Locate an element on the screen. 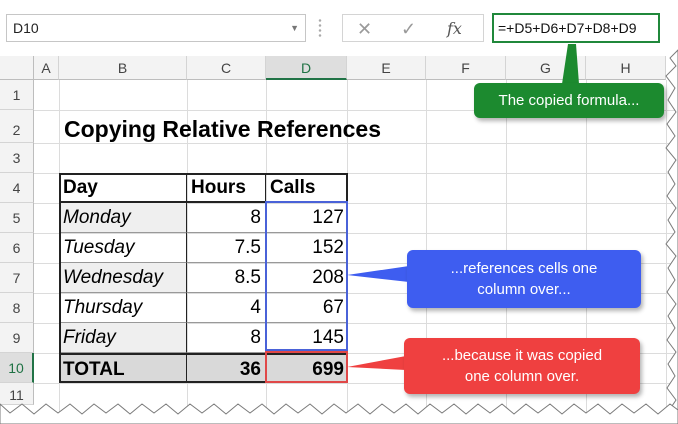 The width and height of the screenshot is (678, 424). row-header-1: 1 is located at coordinates (17, 95).